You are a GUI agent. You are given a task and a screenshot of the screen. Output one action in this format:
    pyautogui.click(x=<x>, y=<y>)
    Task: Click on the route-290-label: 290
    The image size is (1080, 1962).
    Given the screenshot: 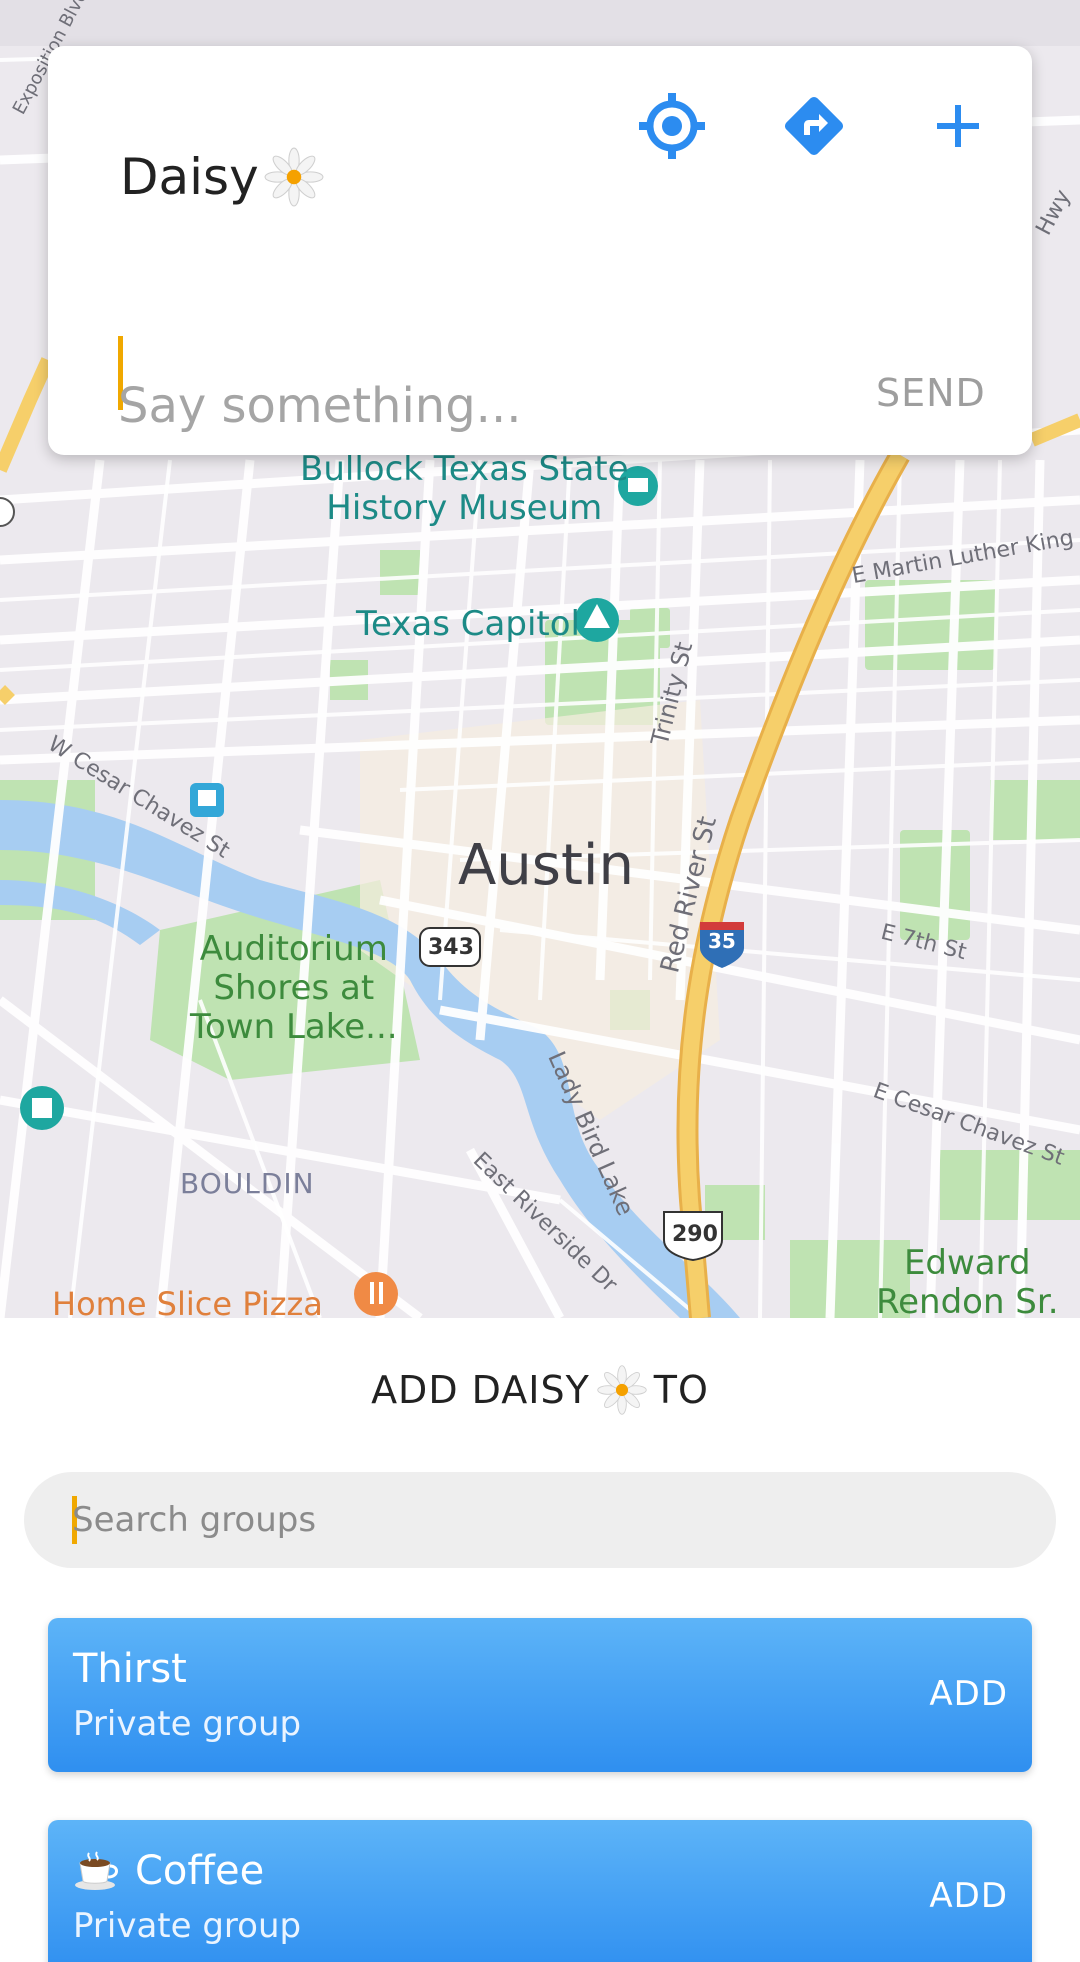 What is the action you would take?
    pyautogui.click(x=695, y=1234)
    